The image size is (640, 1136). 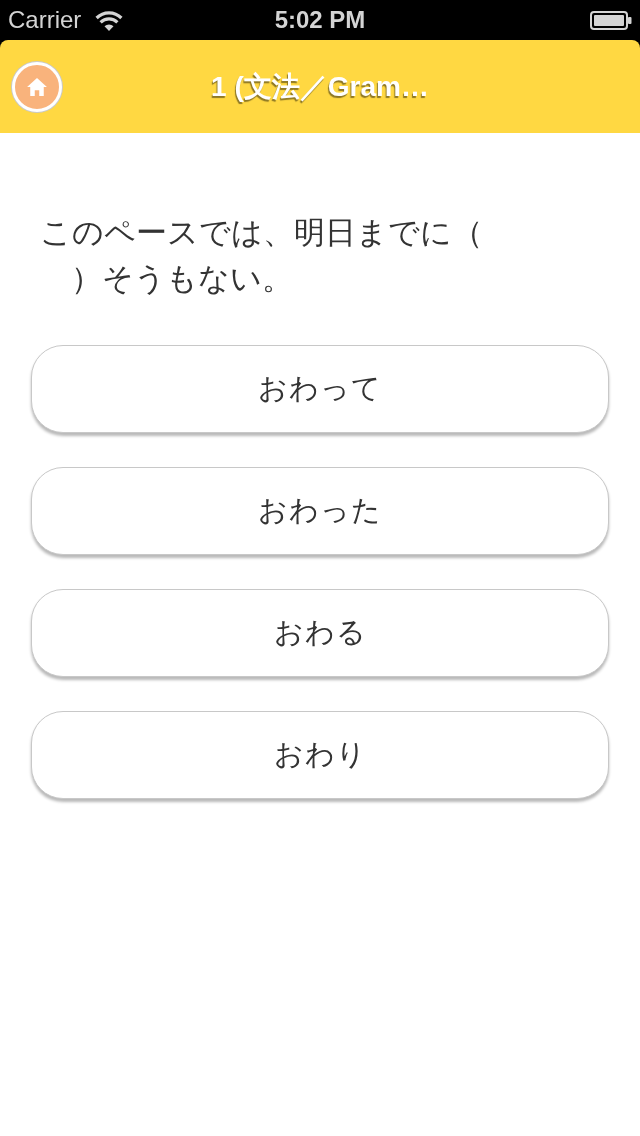 I want to click on home-button, so click(x=37, y=86).